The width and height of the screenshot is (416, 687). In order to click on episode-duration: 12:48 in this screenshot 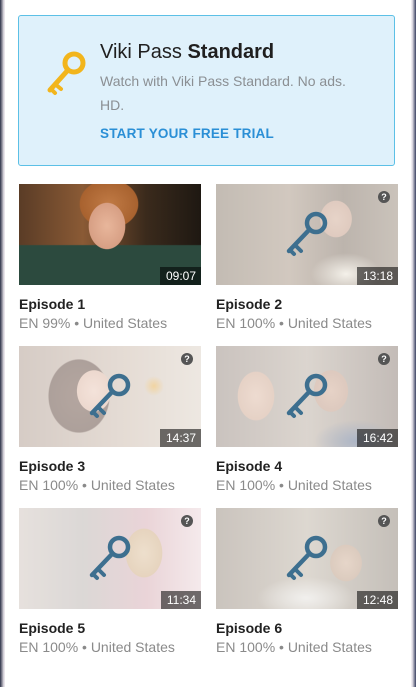, I will do `click(377, 600)`.